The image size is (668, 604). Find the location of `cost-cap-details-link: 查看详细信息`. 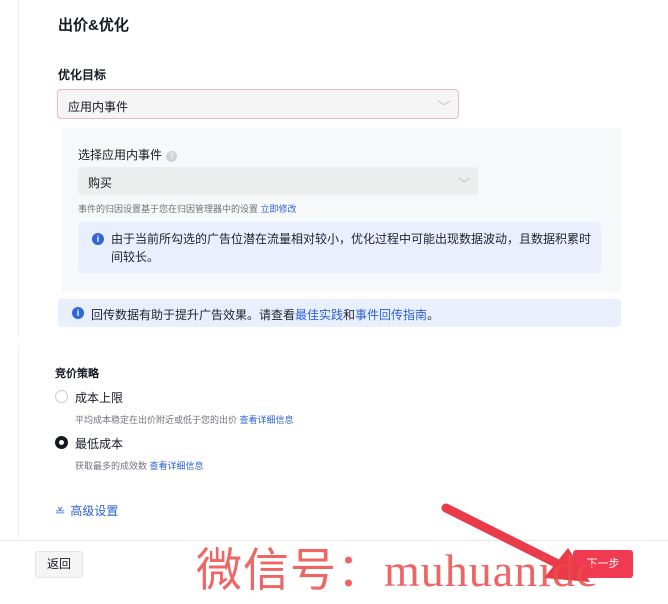

cost-cap-details-link: 查看详细信息 is located at coordinates (267, 420).